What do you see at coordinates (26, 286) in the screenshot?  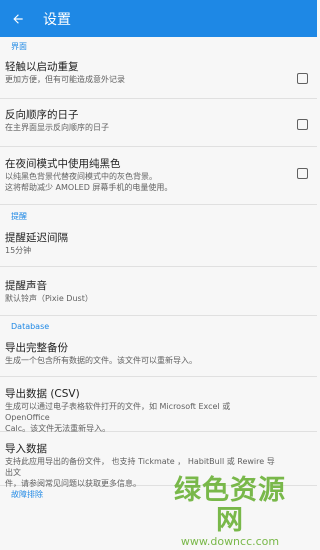 I see `setting-title: 提醒声音` at bounding box center [26, 286].